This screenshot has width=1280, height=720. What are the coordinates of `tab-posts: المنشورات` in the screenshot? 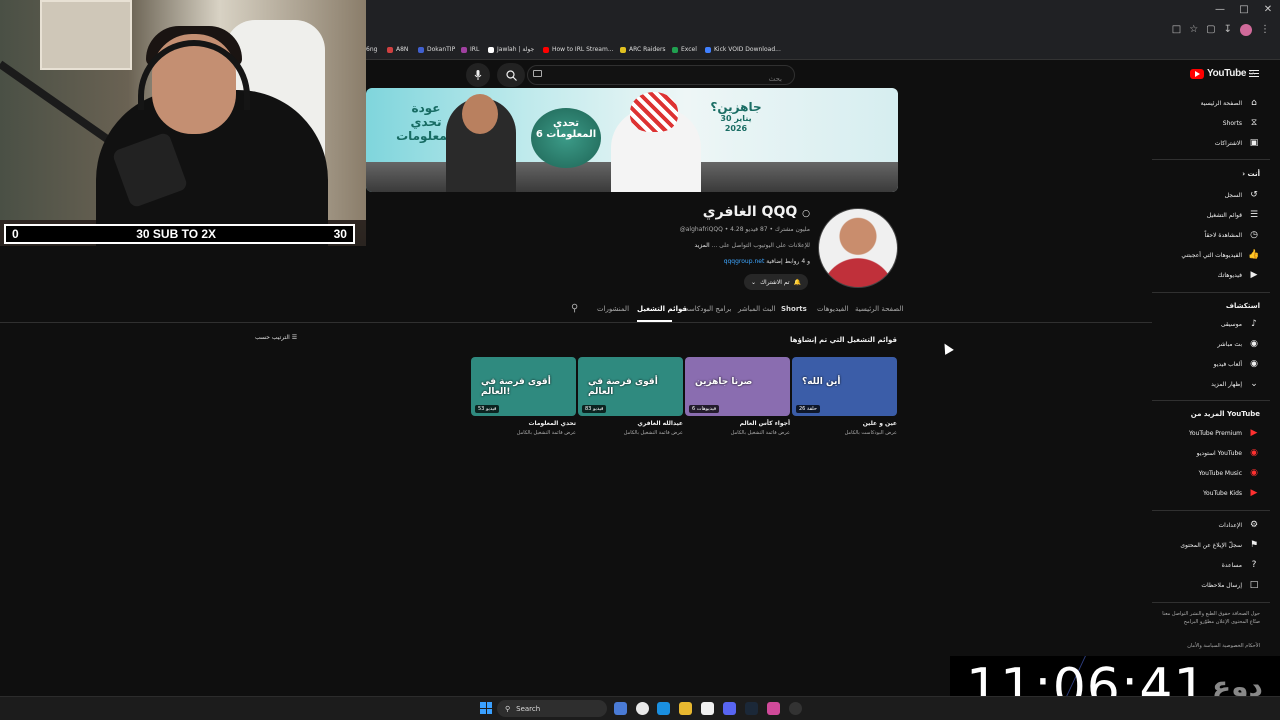 It's located at (613, 309).